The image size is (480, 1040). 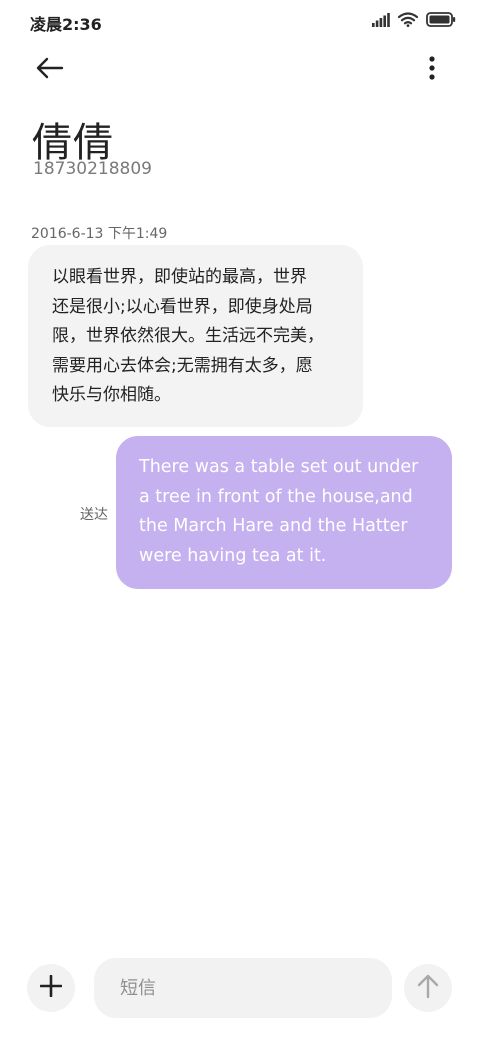 I want to click on signal-icon, so click(x=381, y=21).